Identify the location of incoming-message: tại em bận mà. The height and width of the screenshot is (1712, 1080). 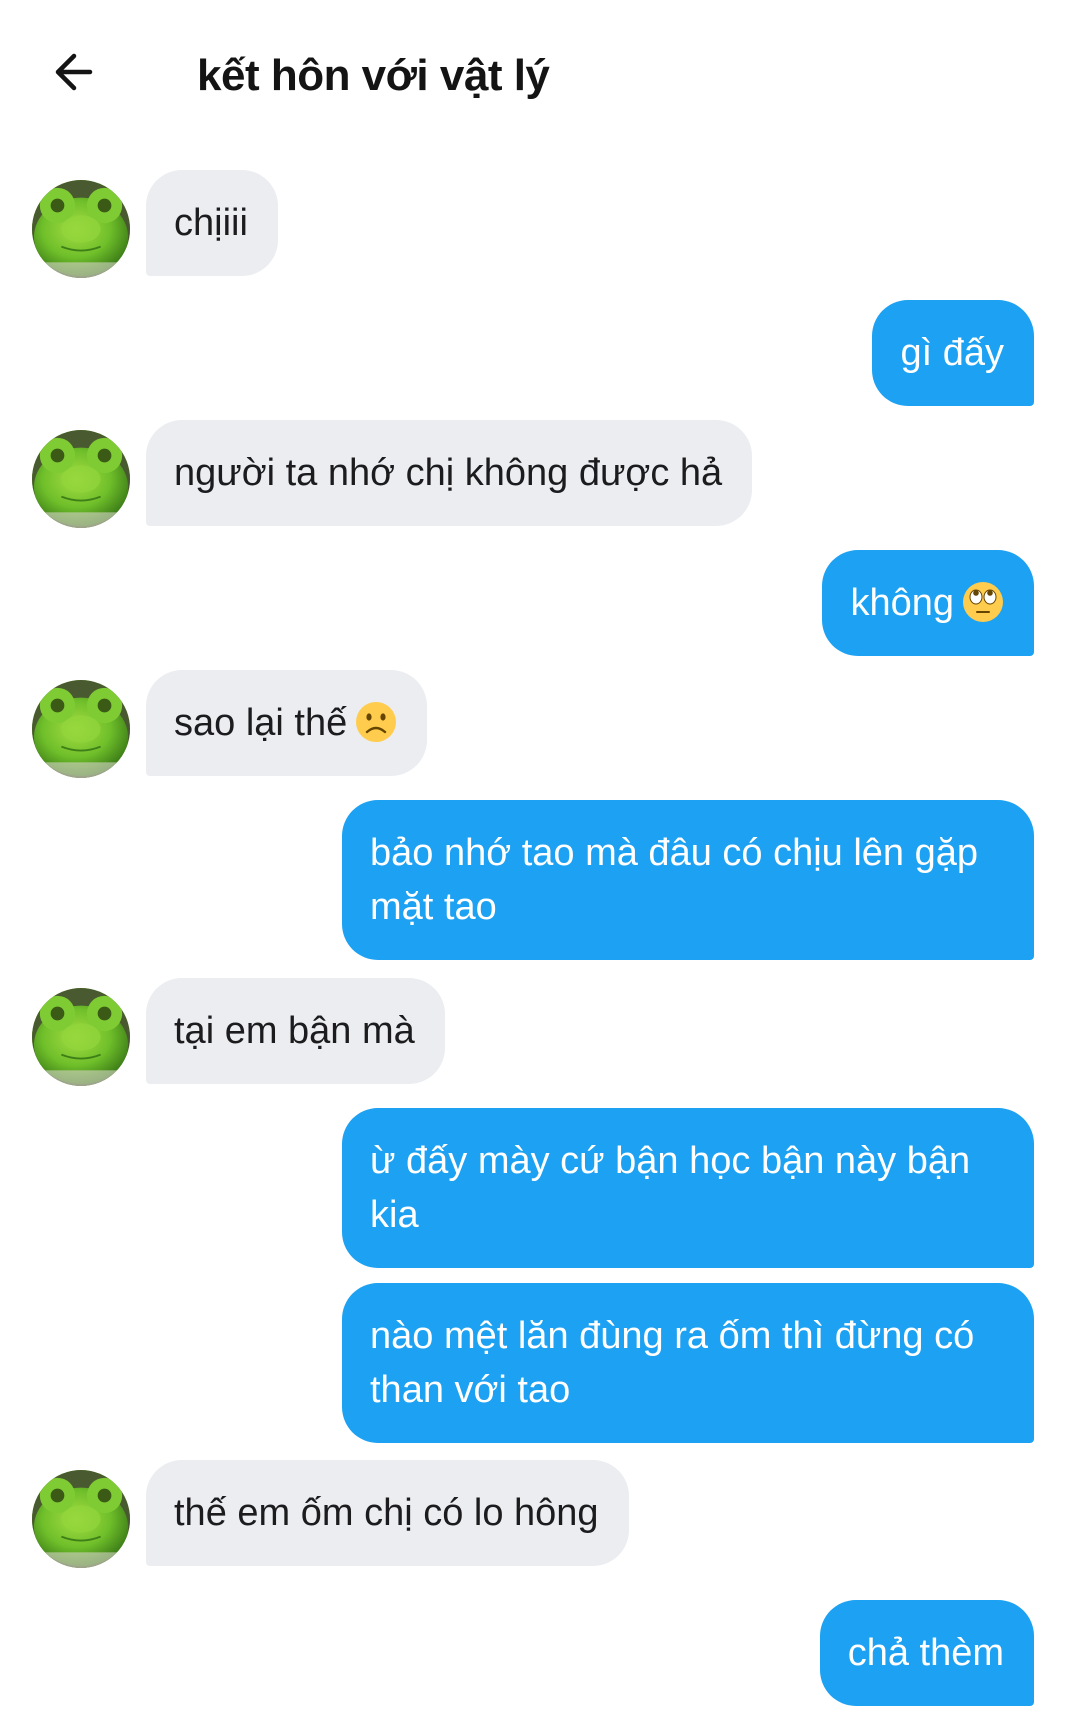
(295, 1031).